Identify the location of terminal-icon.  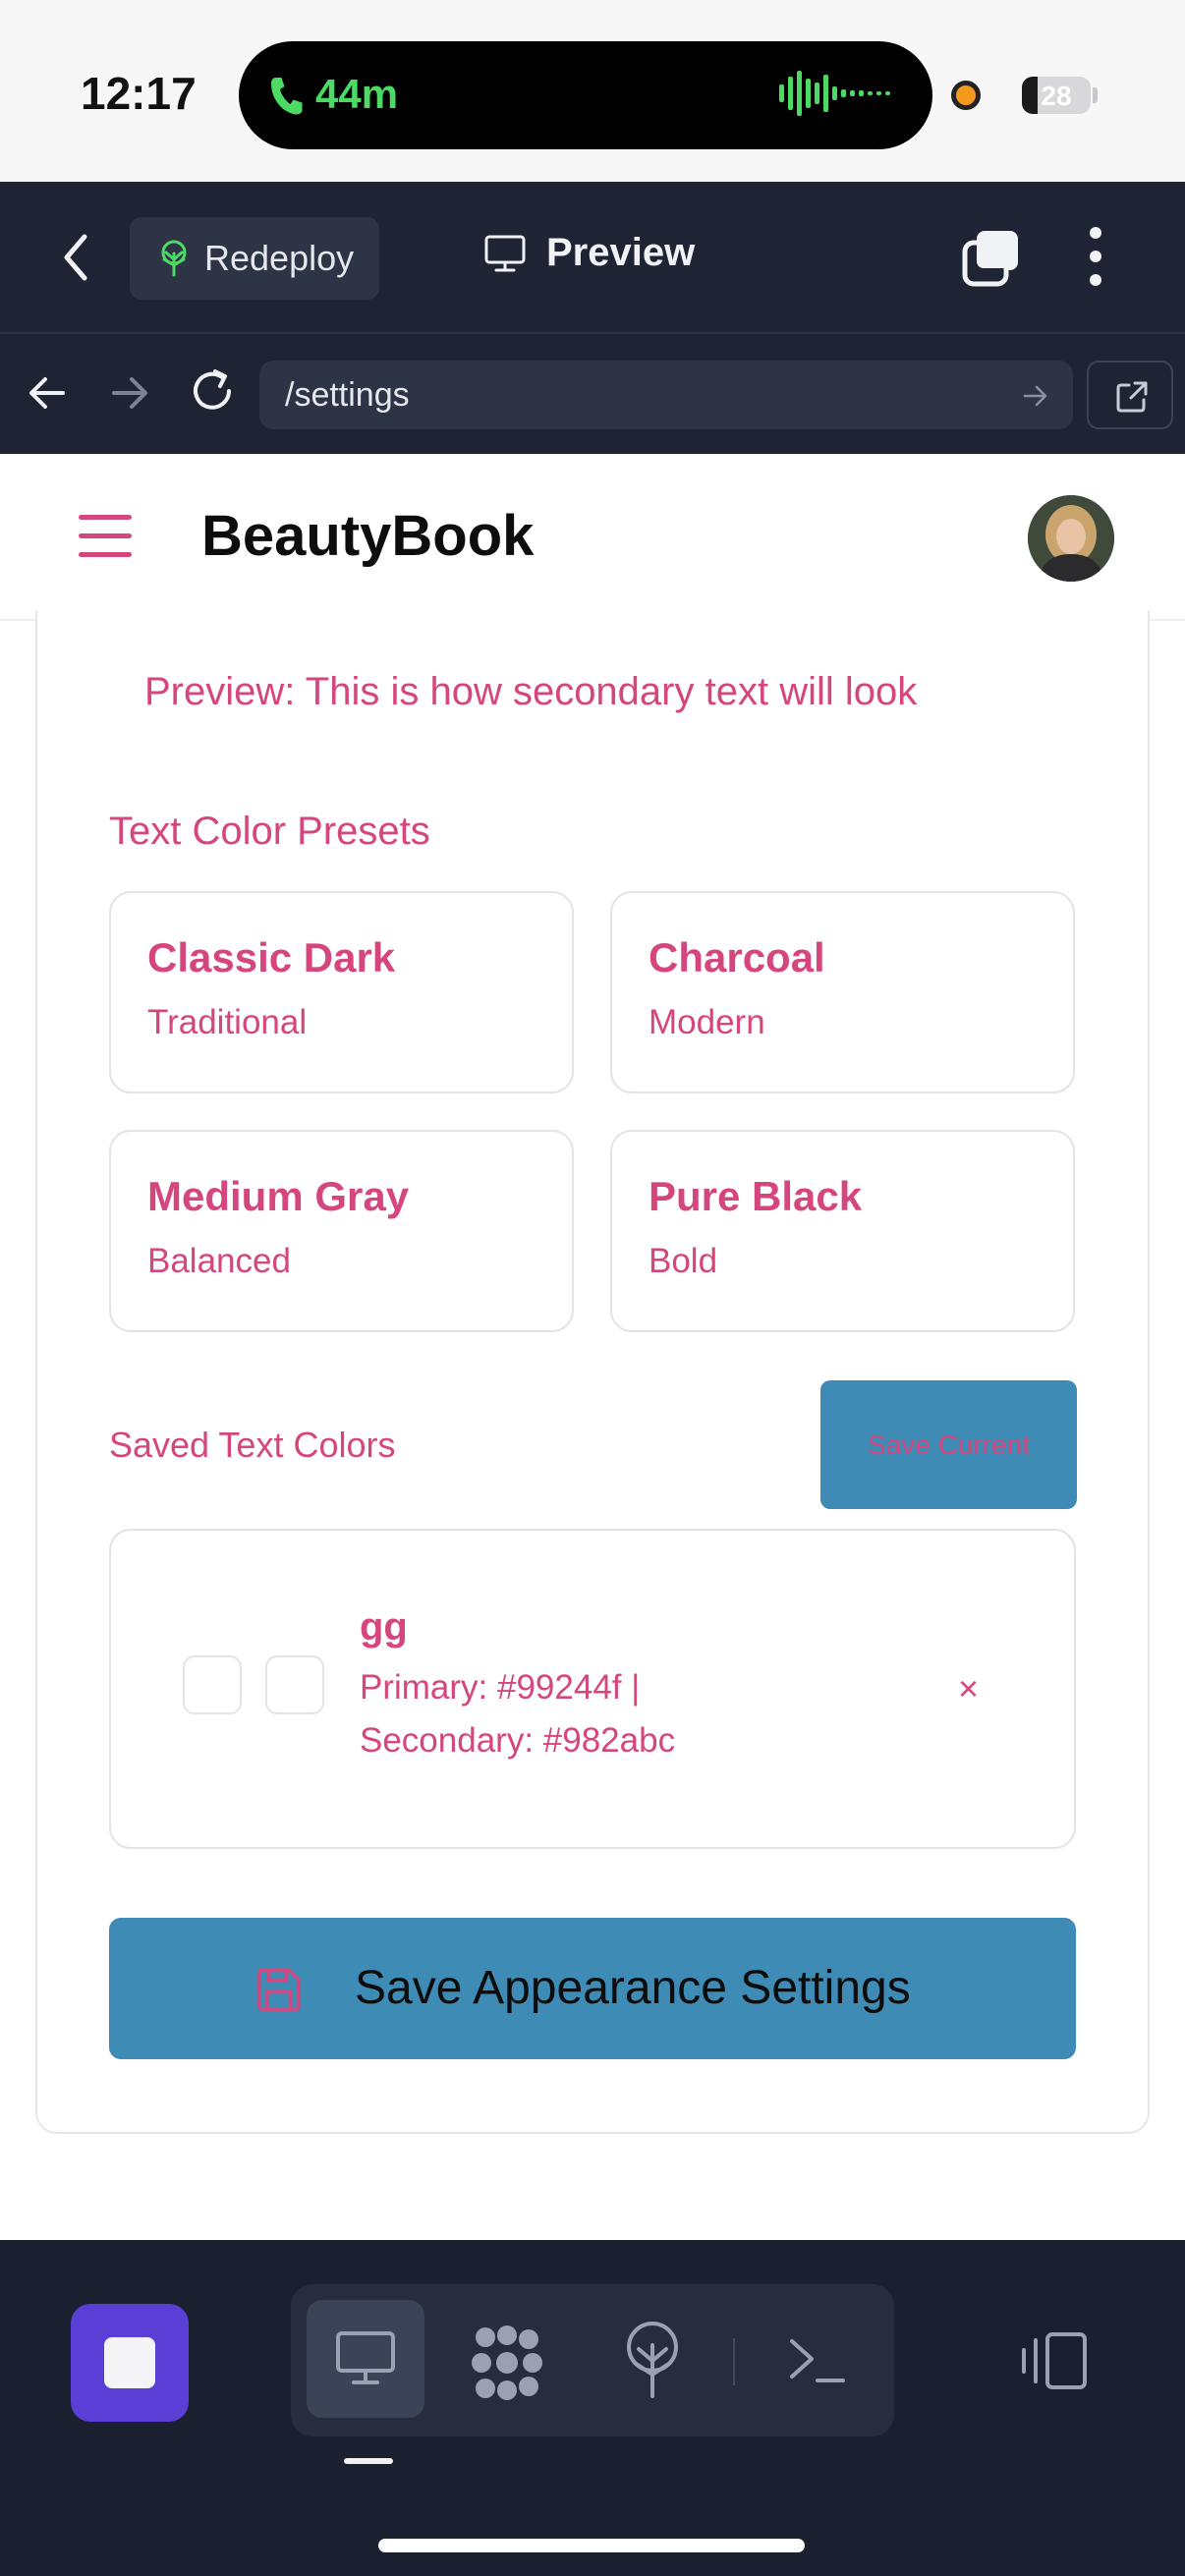
(817, 2360).